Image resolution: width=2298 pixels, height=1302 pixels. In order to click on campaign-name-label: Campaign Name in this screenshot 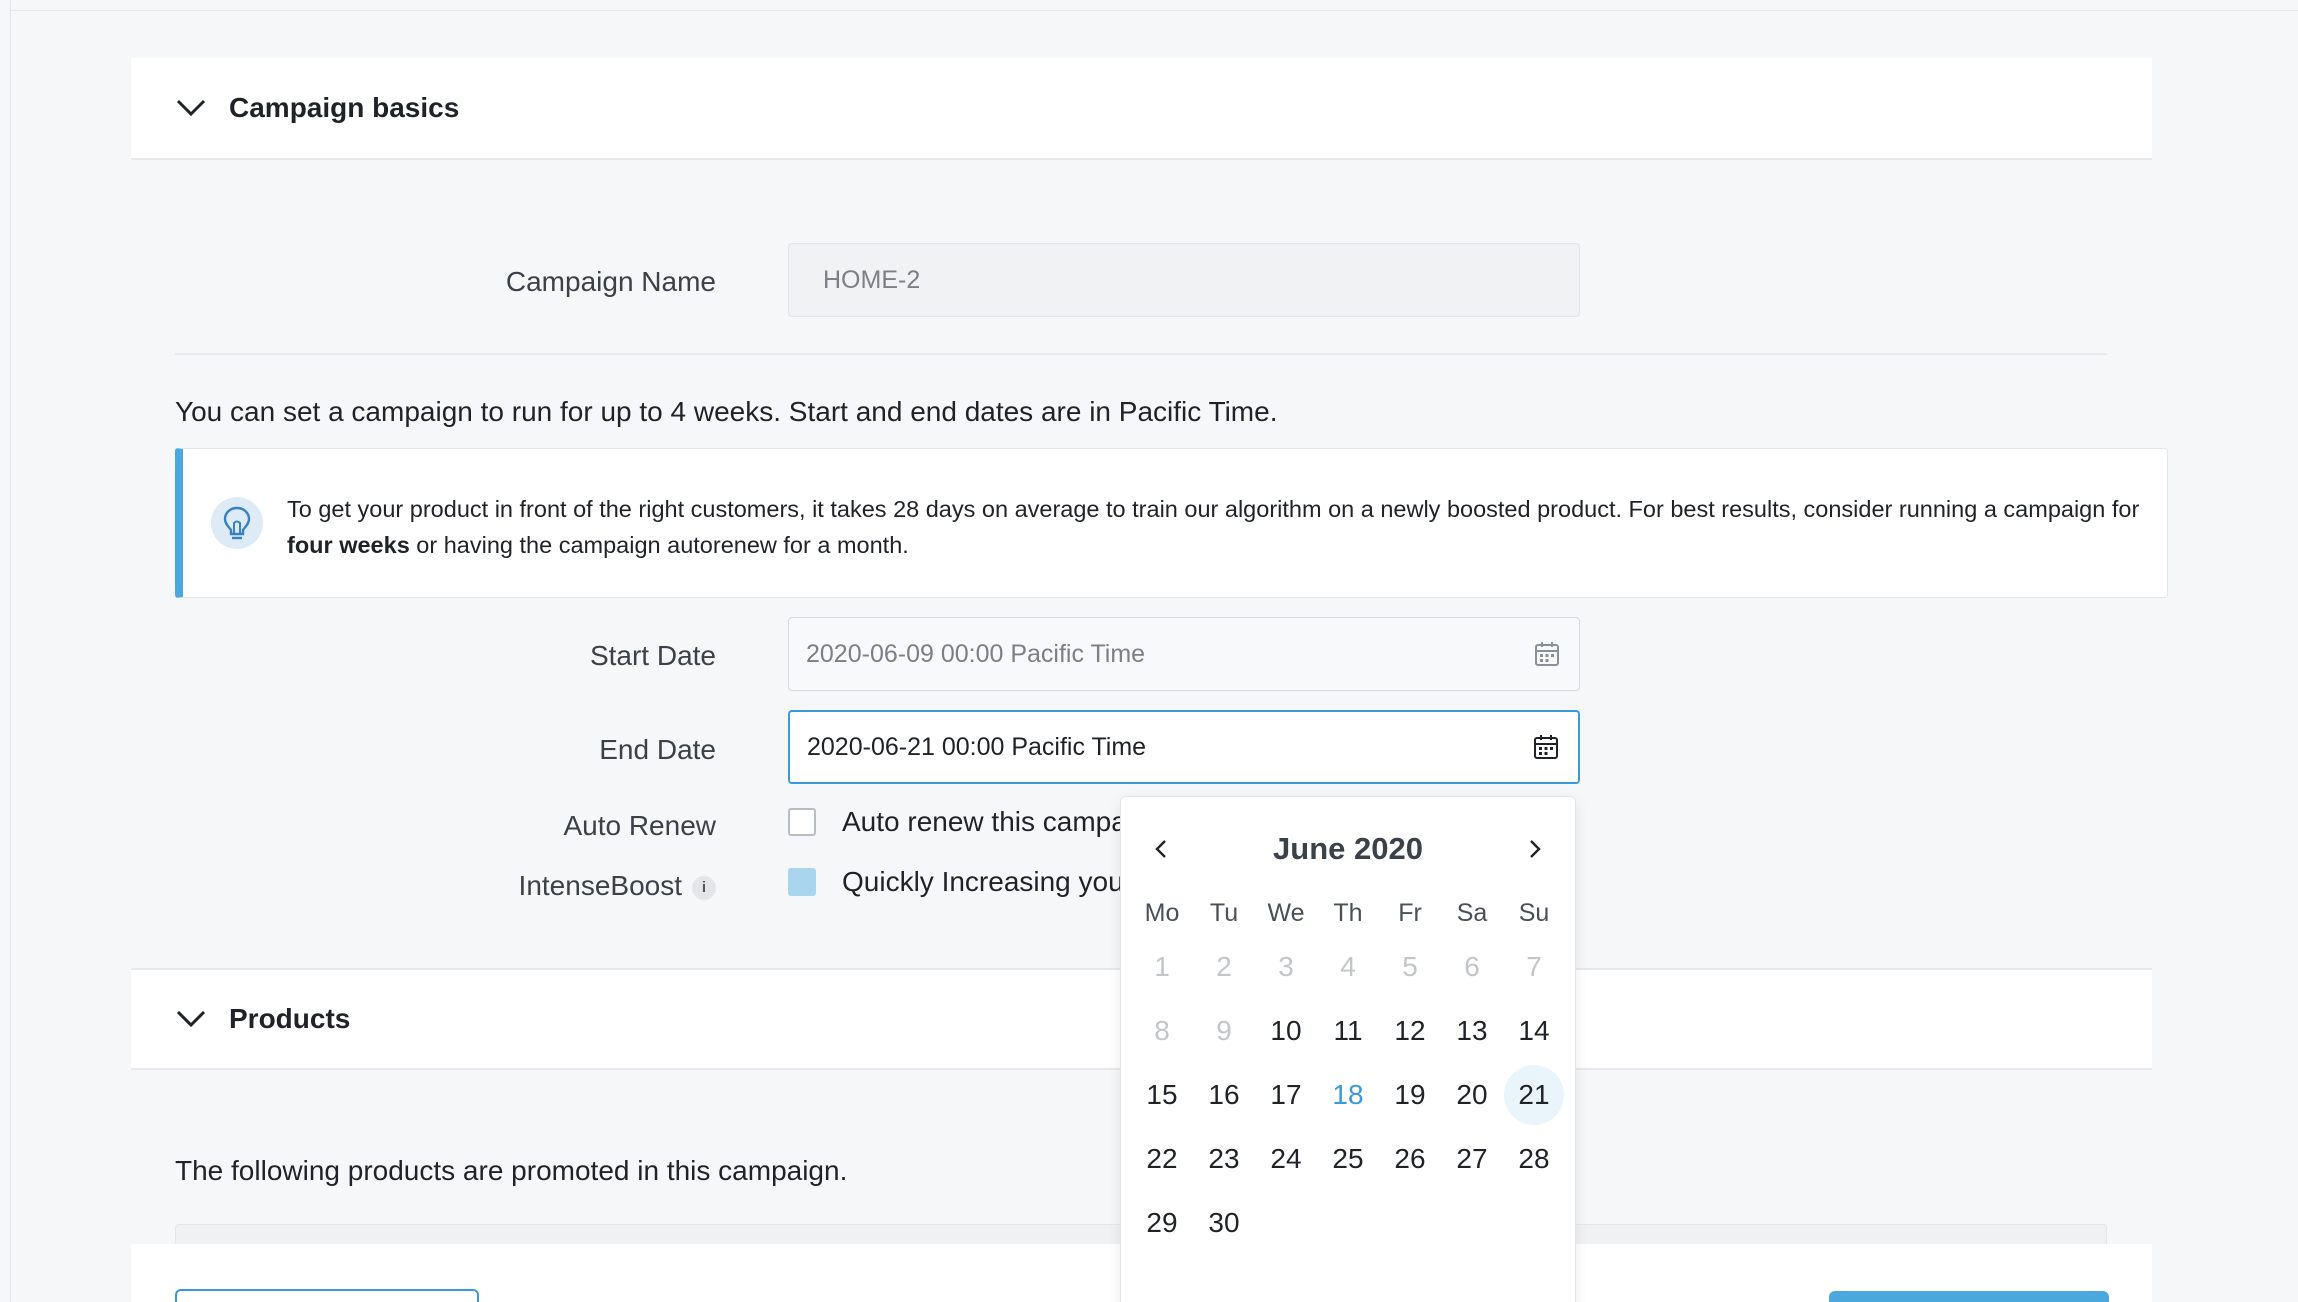, I will do `click(610, 281)`.